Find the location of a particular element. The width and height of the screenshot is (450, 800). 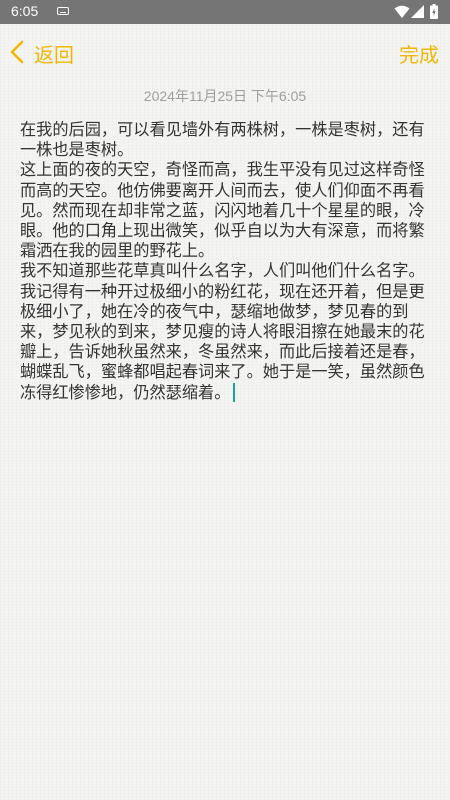

note-paragraph: 在我的后园，可以看见墙外有两株树，一株是枣树，还有一株也是枣树。 is located at coordinates (222, 140).